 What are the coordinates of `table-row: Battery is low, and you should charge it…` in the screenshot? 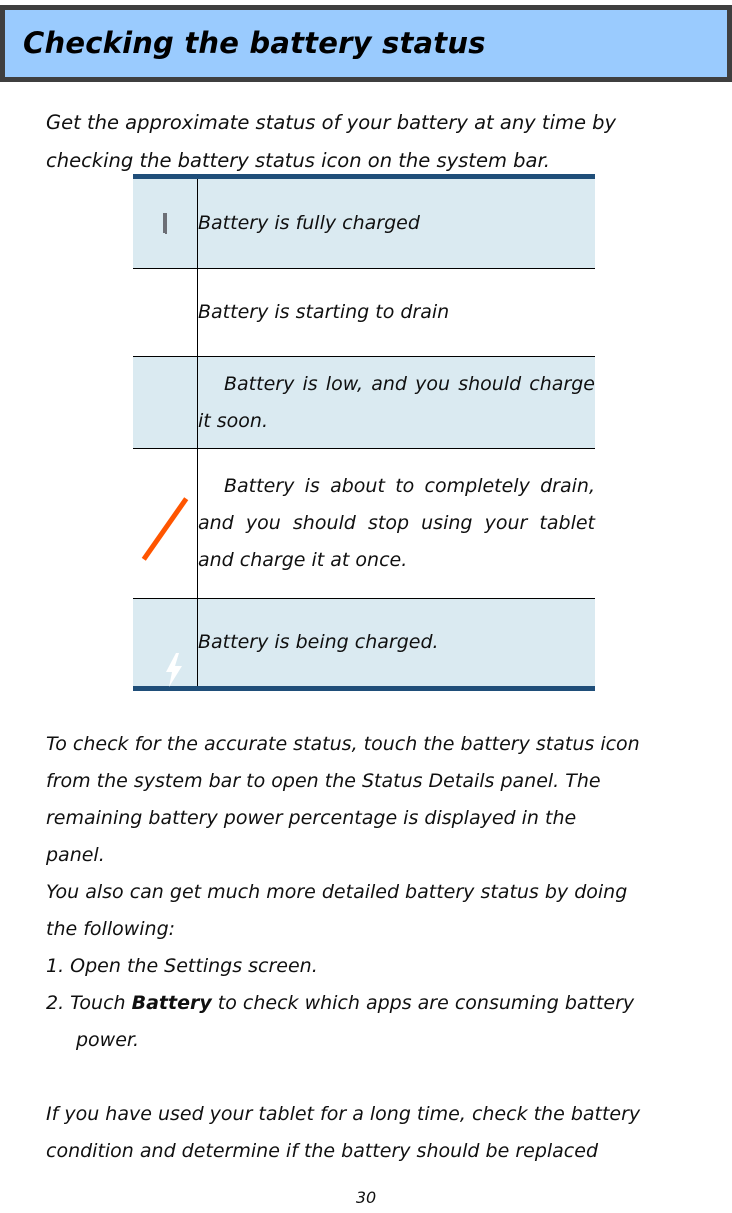 It's located at (364, 402).